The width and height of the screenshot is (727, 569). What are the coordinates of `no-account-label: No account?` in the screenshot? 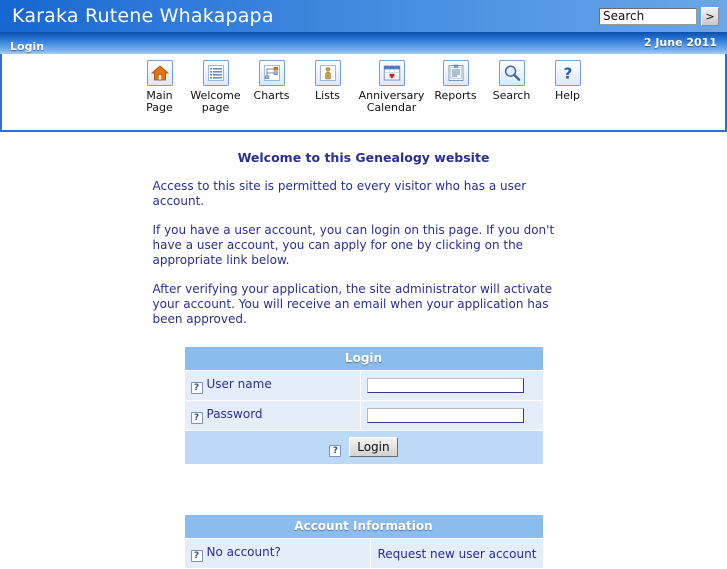 It's located at (243, 552).